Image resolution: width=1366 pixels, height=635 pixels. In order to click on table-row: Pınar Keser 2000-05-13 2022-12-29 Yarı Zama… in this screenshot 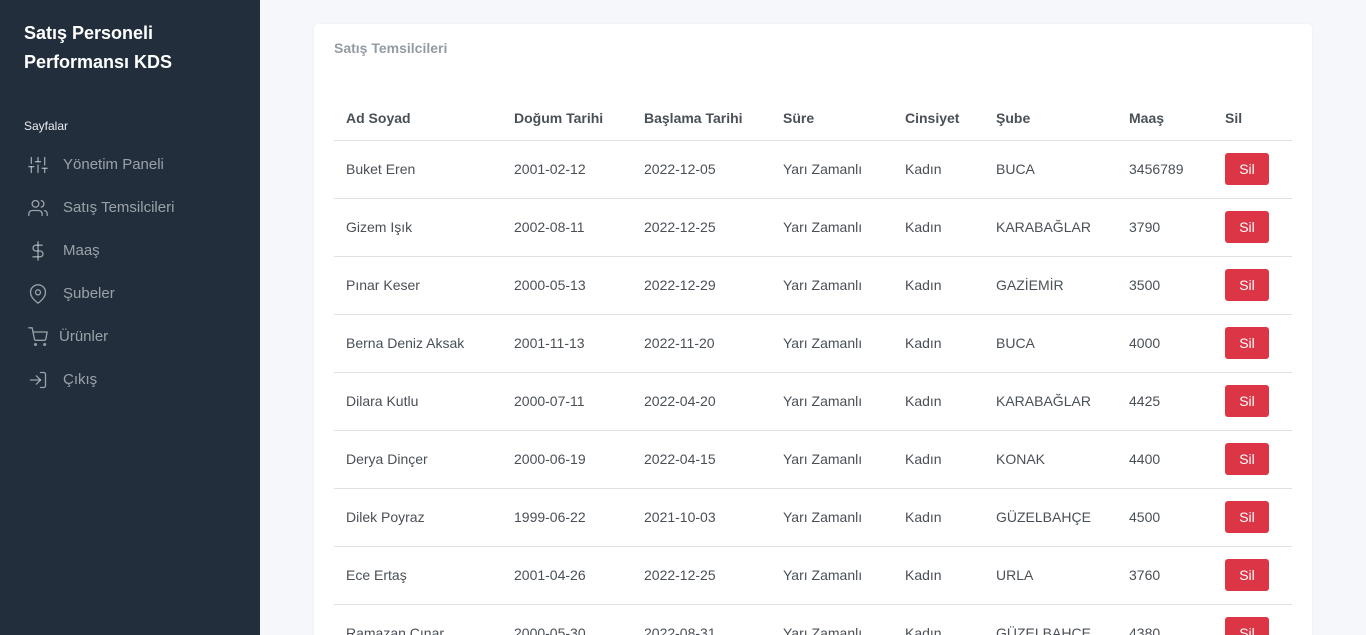, I will do `click(813, 285)`.